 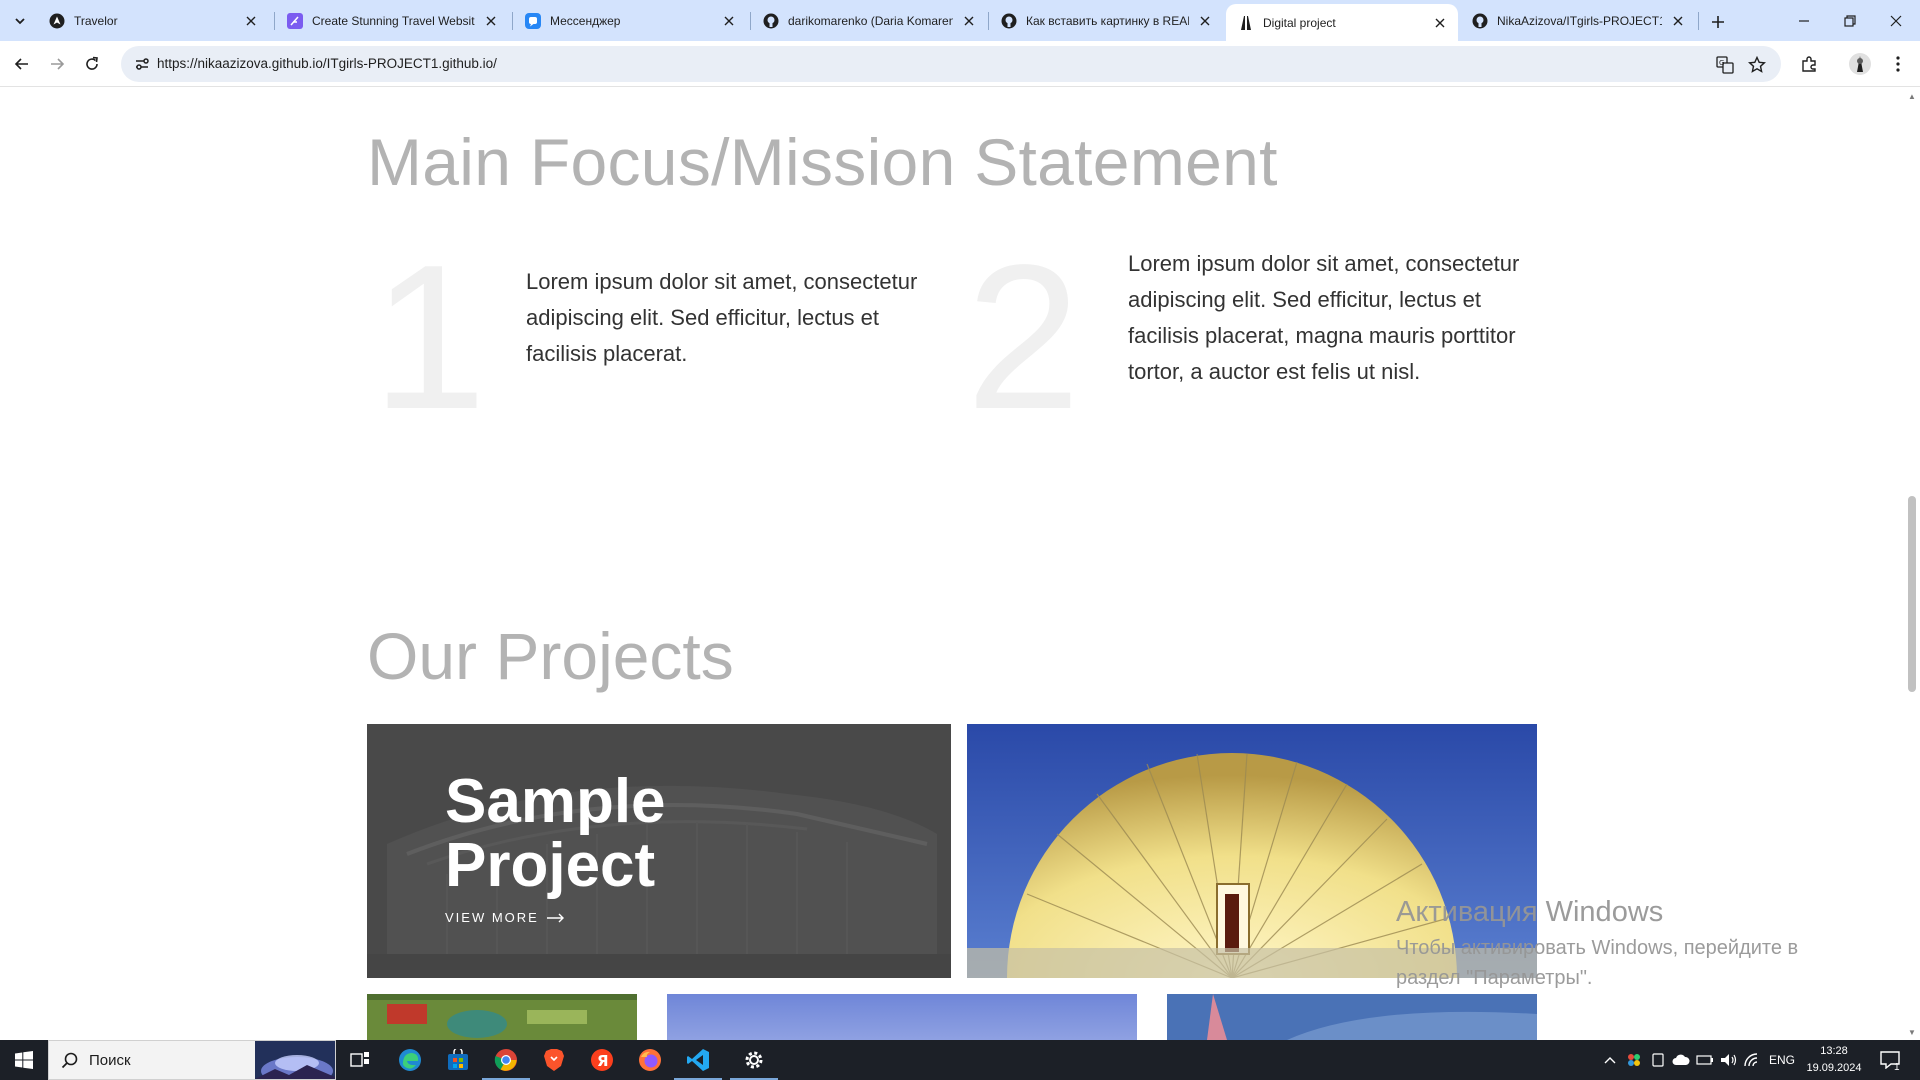 I want to click on chevron-up-icon, so click(x=1610, y=1060).